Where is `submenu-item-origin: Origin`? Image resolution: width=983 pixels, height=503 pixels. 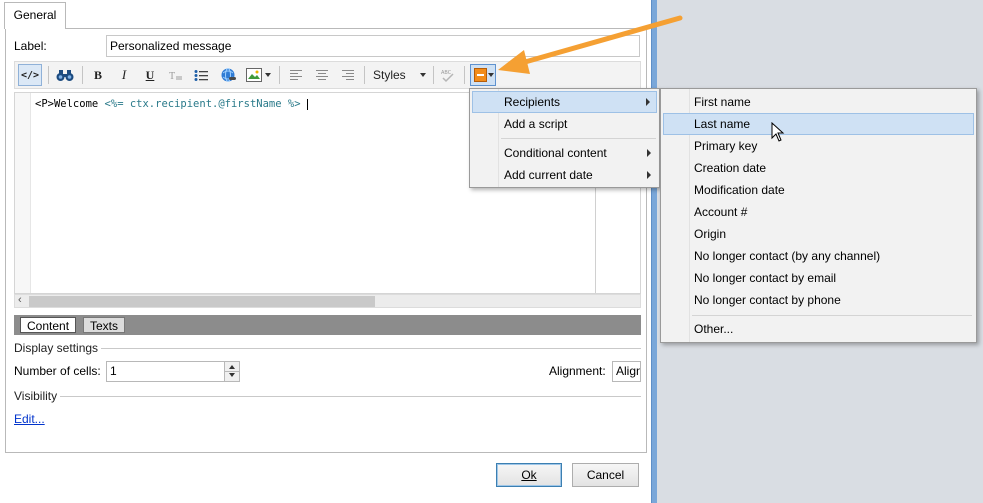
submenu-item-origin: Origin is located at coordinates (818, 234).